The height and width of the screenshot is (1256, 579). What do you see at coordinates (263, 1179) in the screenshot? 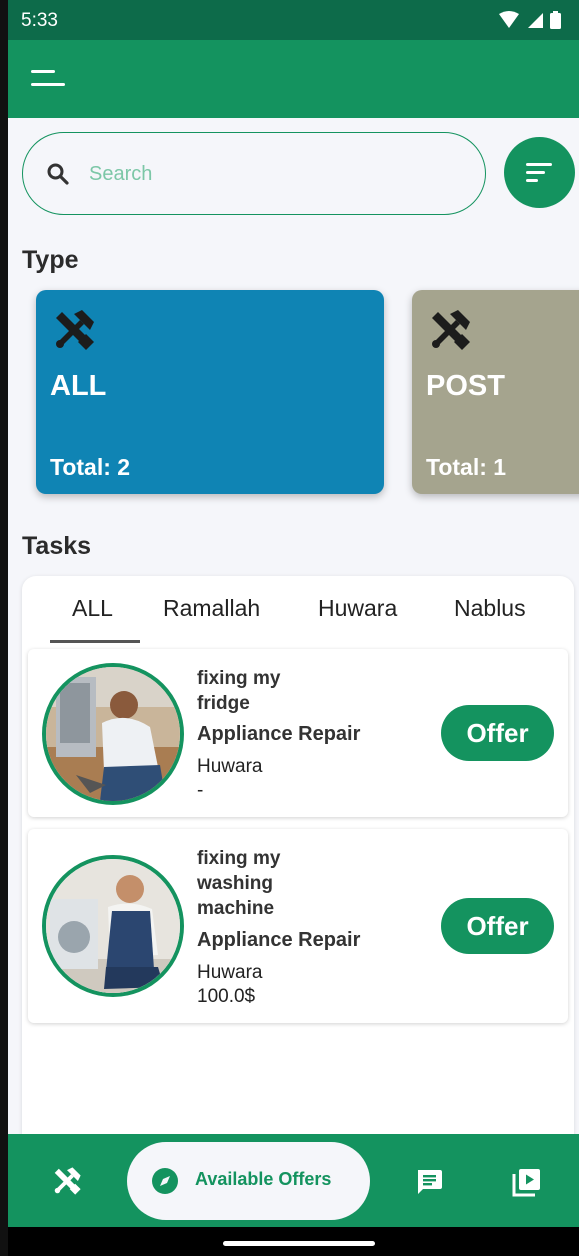
I see `nav-active-label: Available Offers` at bounding box center [263, 1179].